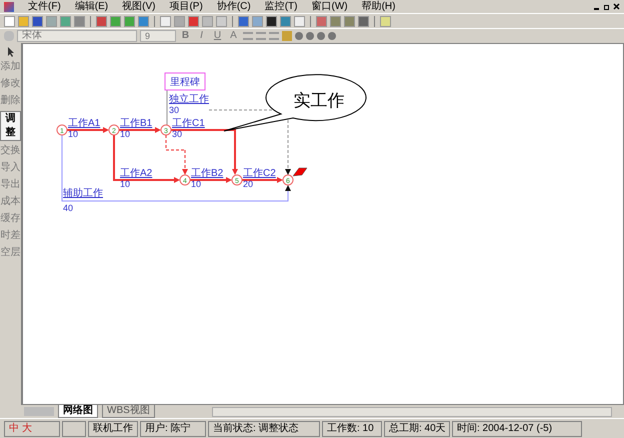 The height and width of the screenshot is (438, 624). I want to click on format-button: U, so click(217, 36).